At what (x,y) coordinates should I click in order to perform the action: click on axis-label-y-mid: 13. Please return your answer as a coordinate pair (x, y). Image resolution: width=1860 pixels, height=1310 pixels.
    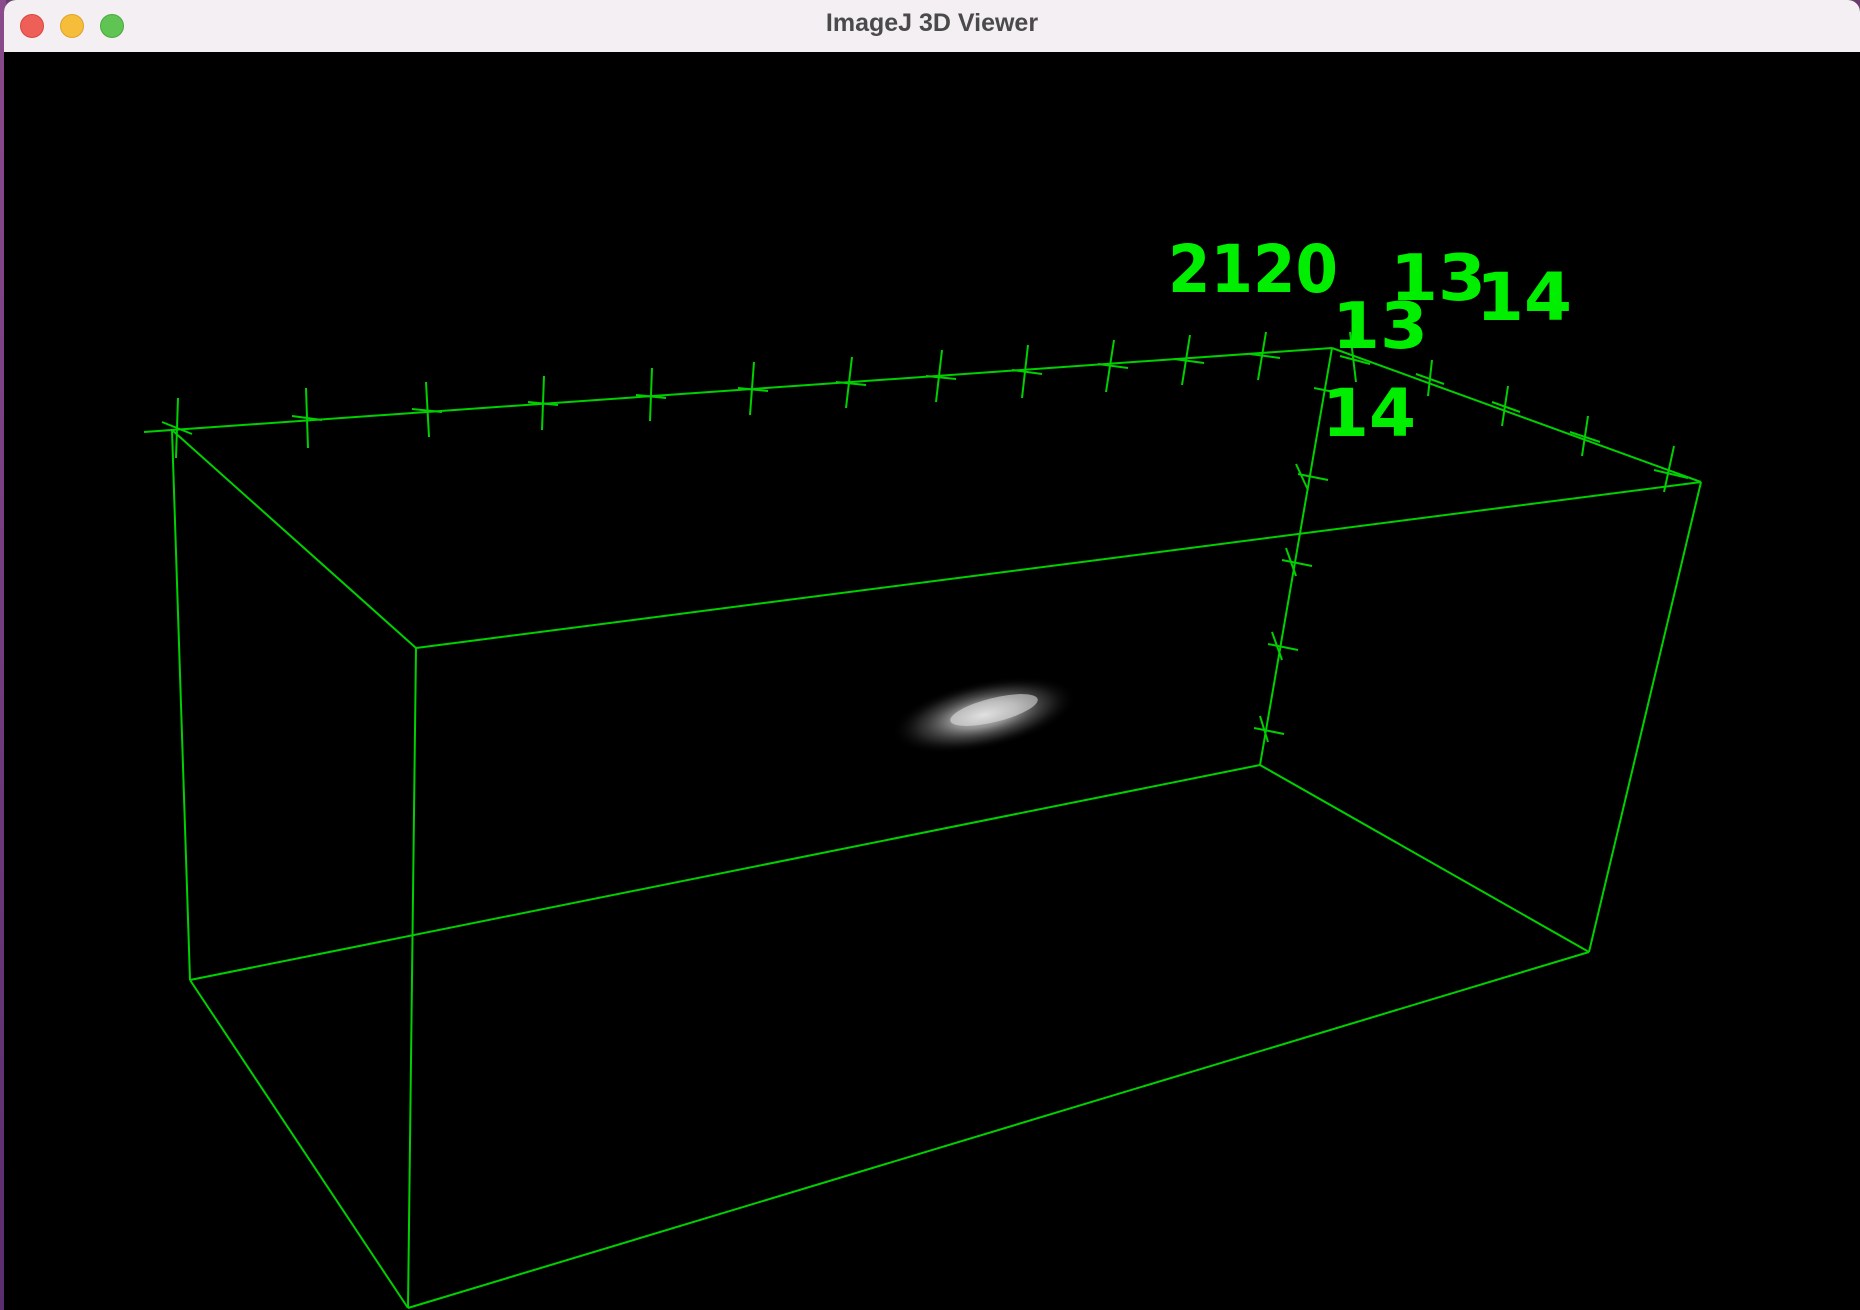
    Looking at the image, I should click on (1380, 327).